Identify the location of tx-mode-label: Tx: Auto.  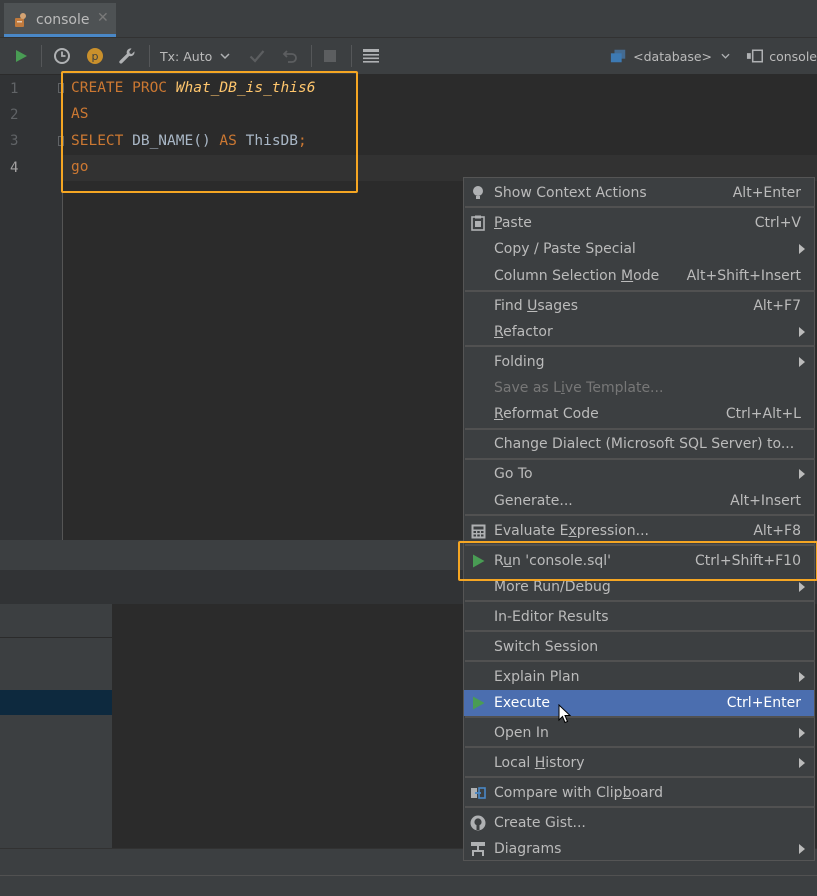
(186, 56).